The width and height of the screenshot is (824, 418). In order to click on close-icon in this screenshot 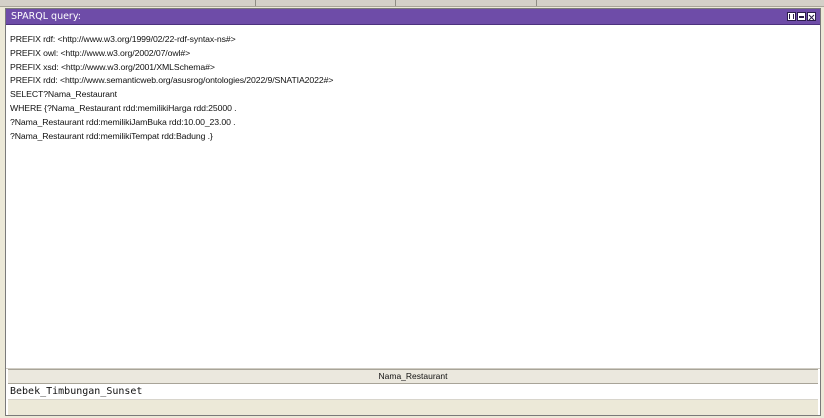, I will do `click(811, 16)`.